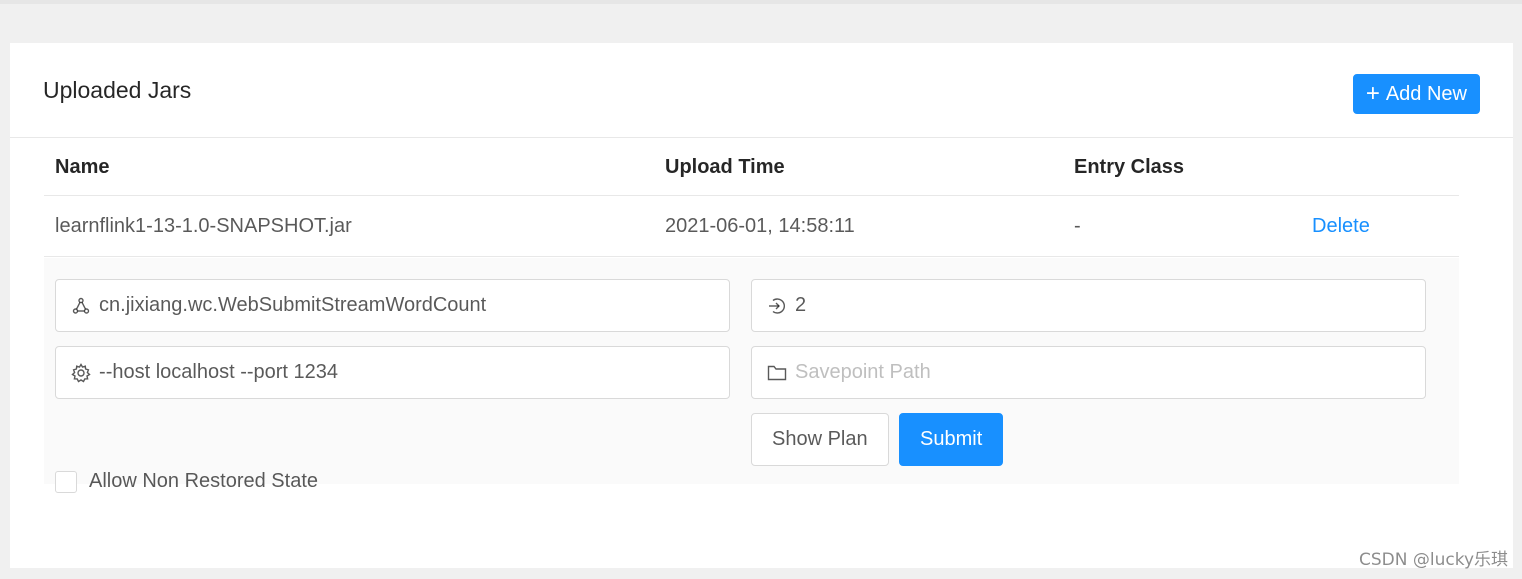 This screenshot has width=1522, height=579. I want to click on column-header-entry-class: Entry Class, so click(1129, 167).